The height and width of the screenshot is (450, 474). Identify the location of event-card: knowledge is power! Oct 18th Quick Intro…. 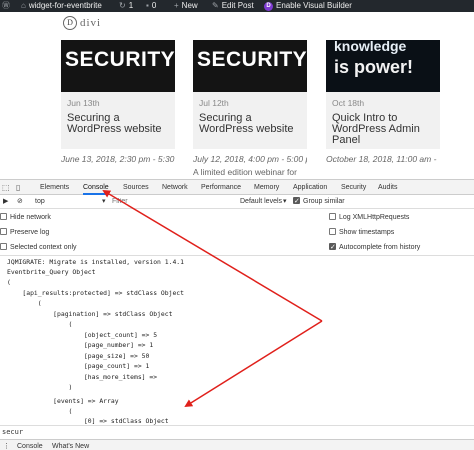
(383, 110).